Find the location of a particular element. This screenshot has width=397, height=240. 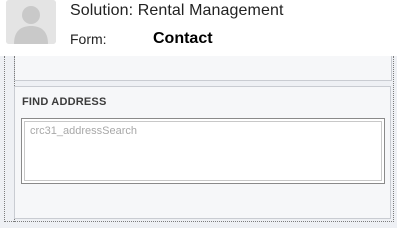

form-name: Contact is located at coordinates (183, 38).